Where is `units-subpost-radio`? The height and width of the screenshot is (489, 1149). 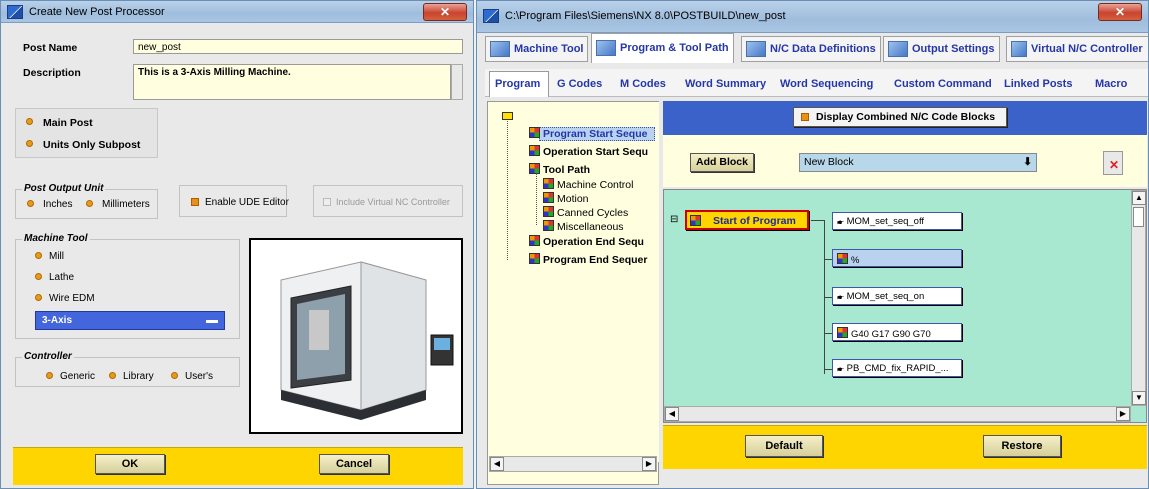
units-subpost-radio is located at coordinates (29, 143).